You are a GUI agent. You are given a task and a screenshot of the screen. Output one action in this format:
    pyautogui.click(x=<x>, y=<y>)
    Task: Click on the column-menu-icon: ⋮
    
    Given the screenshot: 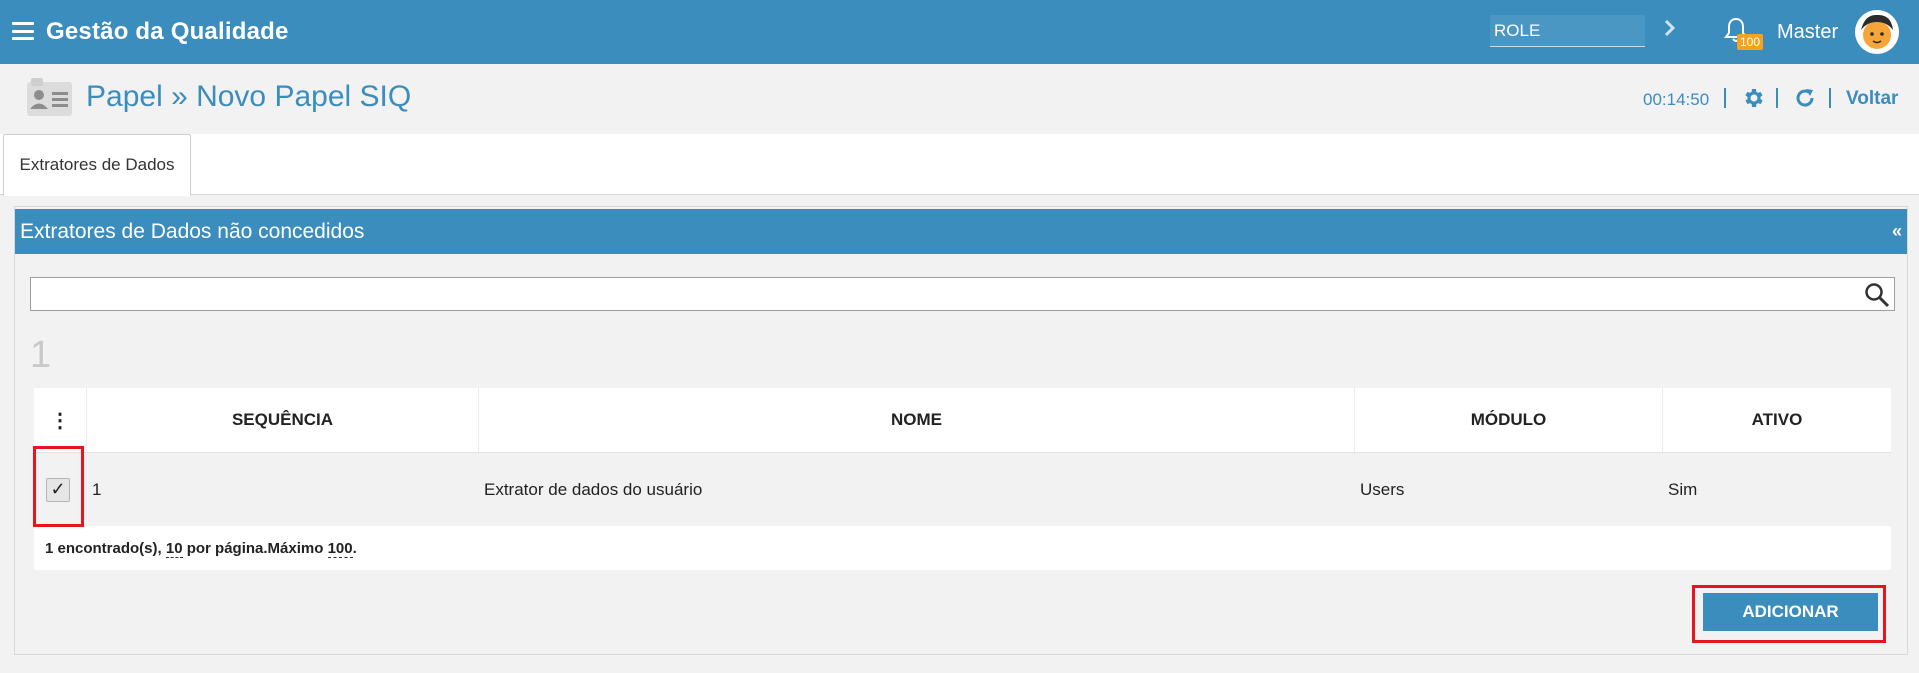 What is the action you would take?
    pyautogui.click(x=60, y=420)
    